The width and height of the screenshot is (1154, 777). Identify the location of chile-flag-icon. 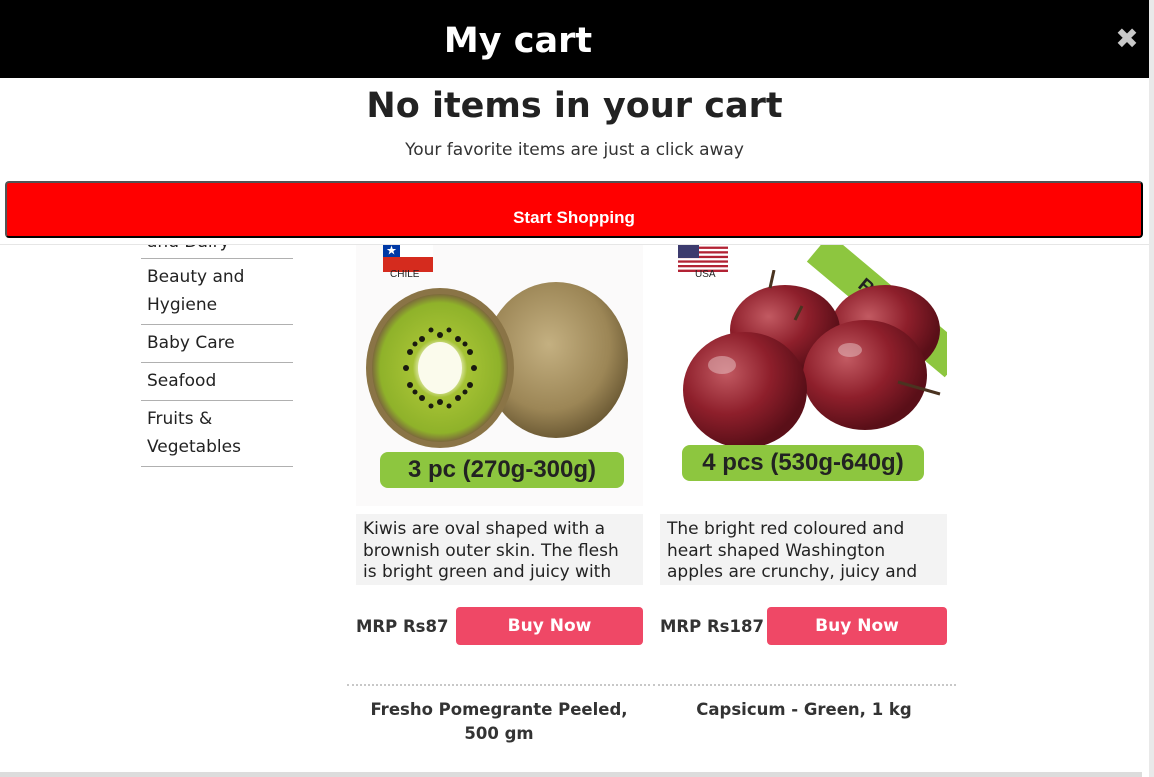
(408, 257).